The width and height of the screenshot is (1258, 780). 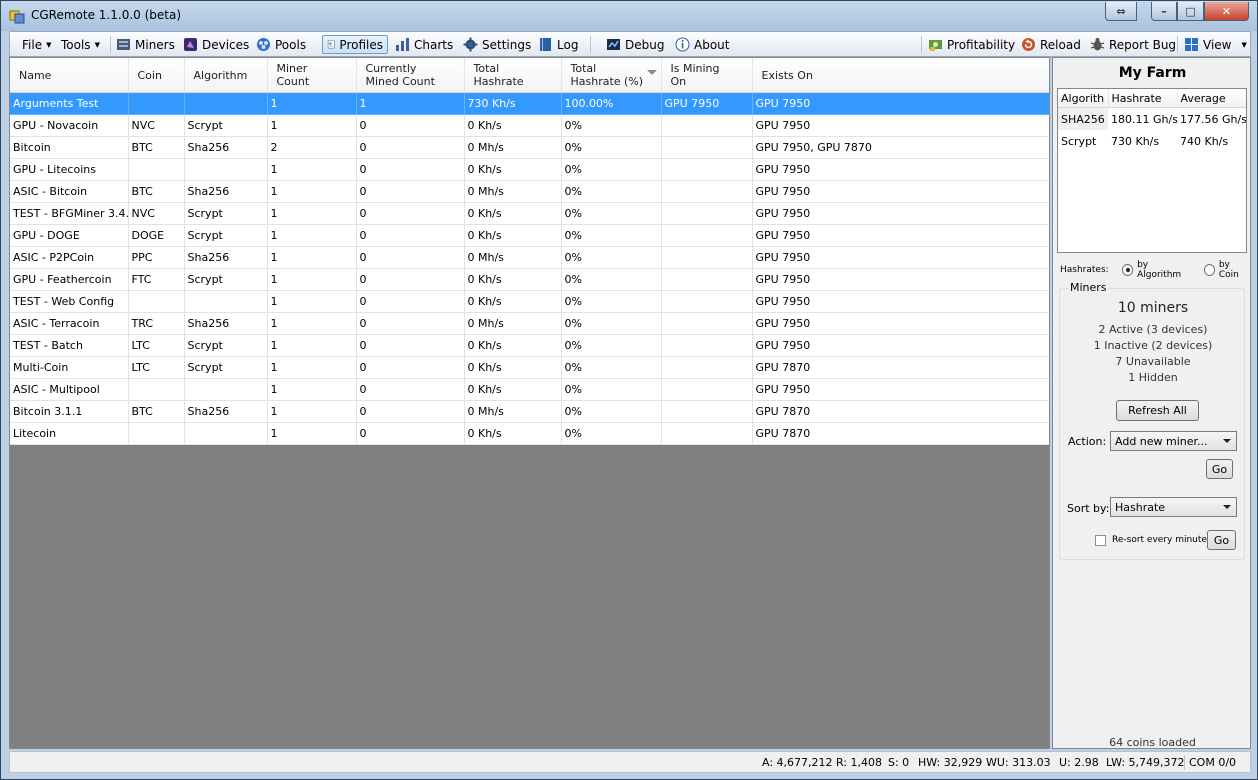 I want to click on farm-row: Scrypt 730 Kh/s 740 Kh/s, so click(x=1152, y=141).